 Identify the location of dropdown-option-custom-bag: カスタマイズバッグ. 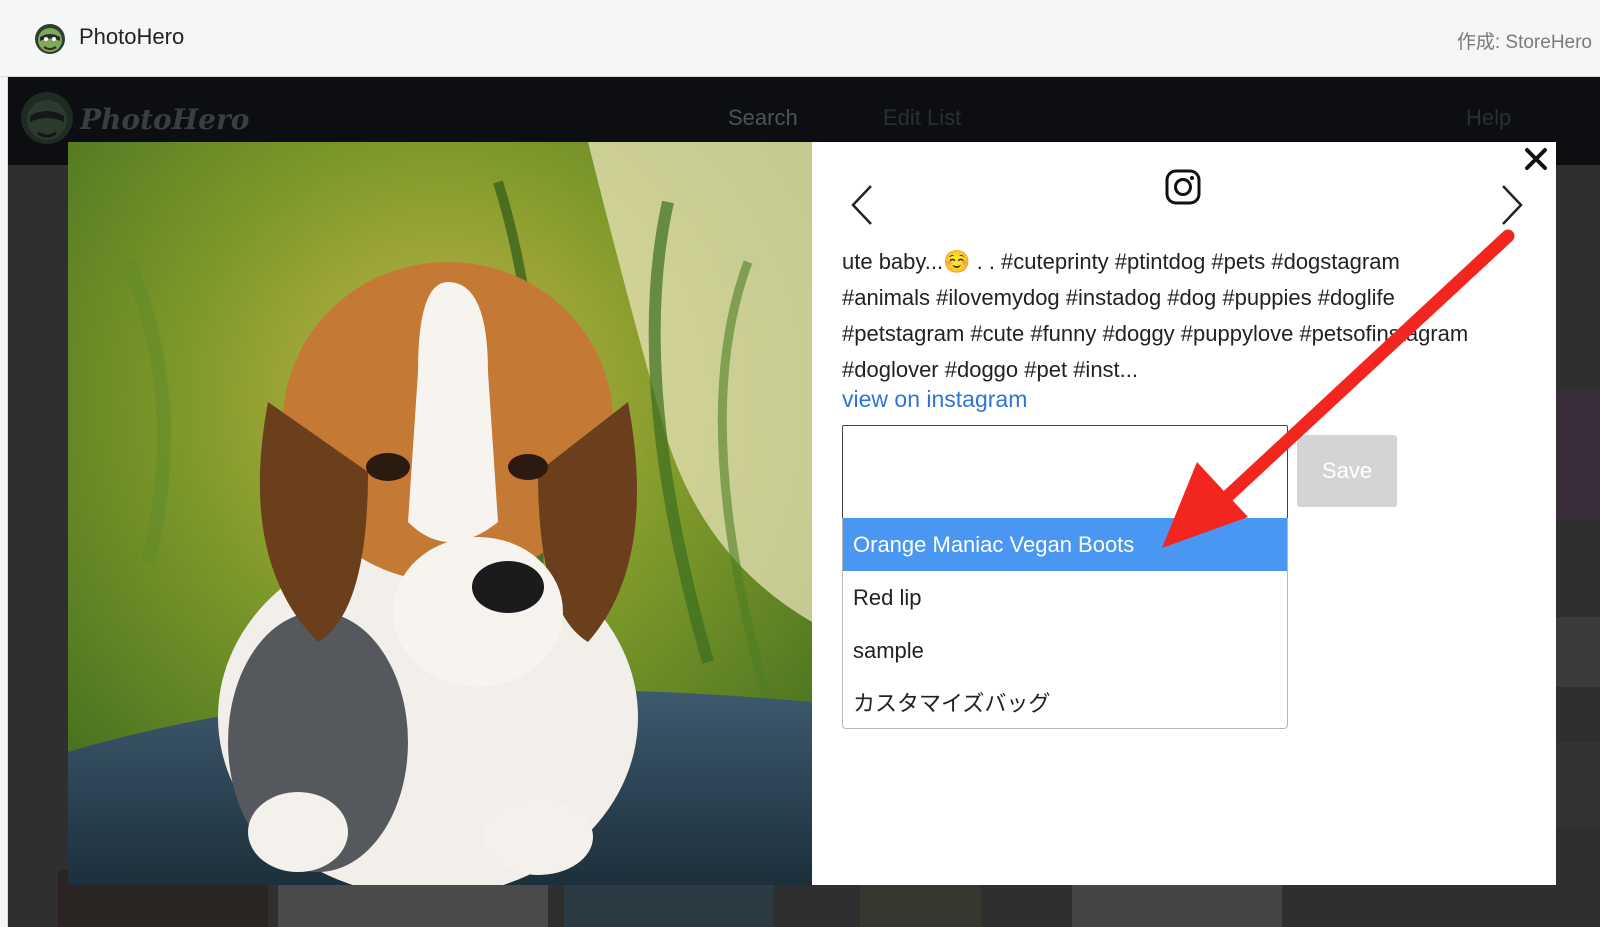
(1065, 702).